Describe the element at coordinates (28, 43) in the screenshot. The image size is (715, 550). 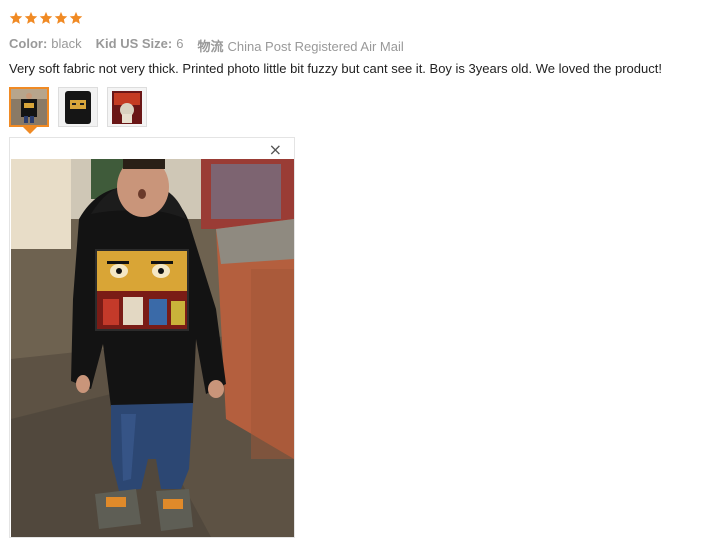
I see `attribute-label: Color:` at that location.